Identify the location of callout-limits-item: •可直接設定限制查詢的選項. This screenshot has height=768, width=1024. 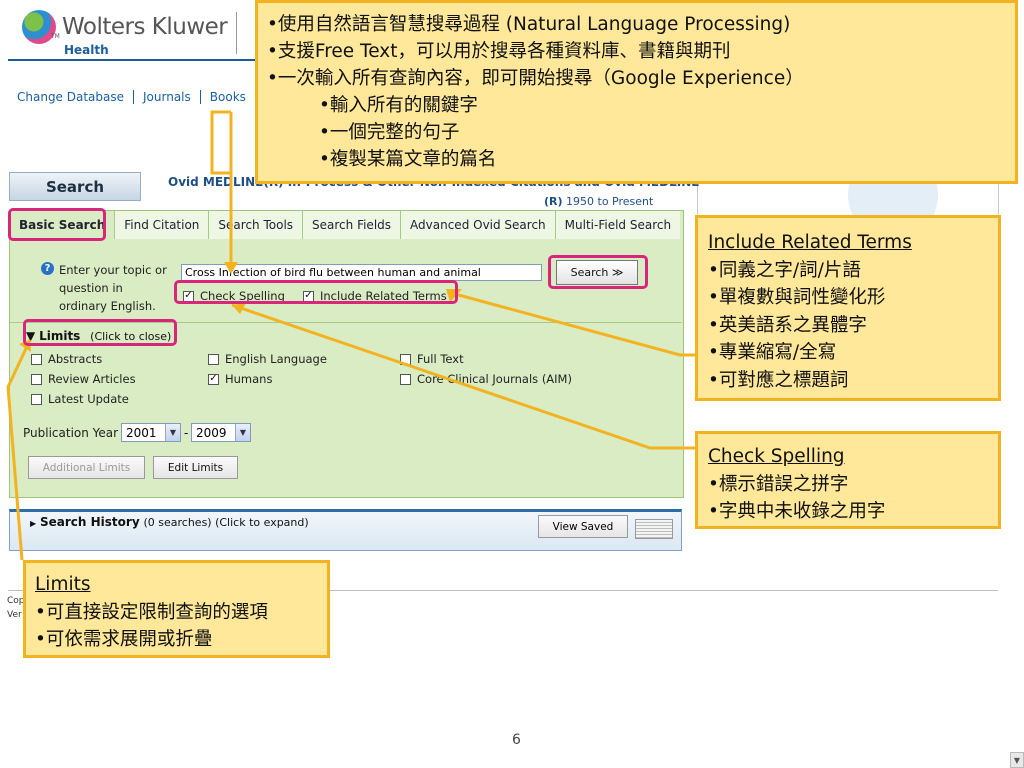
(151, 612).